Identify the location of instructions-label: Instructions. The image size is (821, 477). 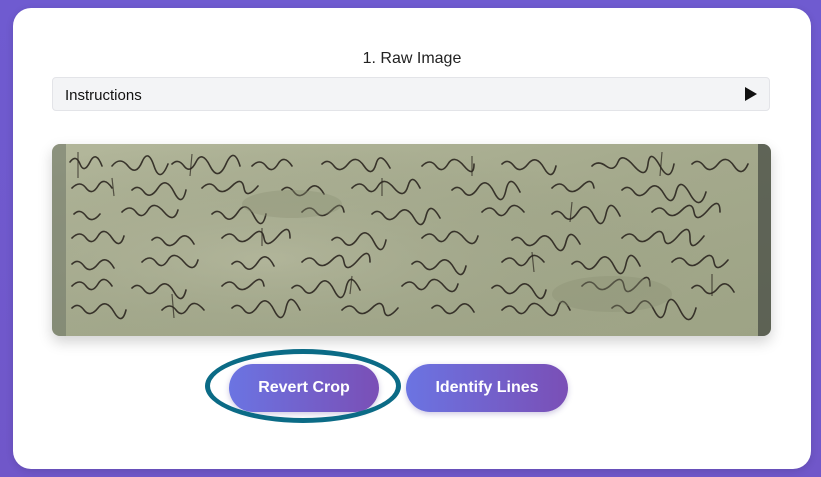
(103, 95).